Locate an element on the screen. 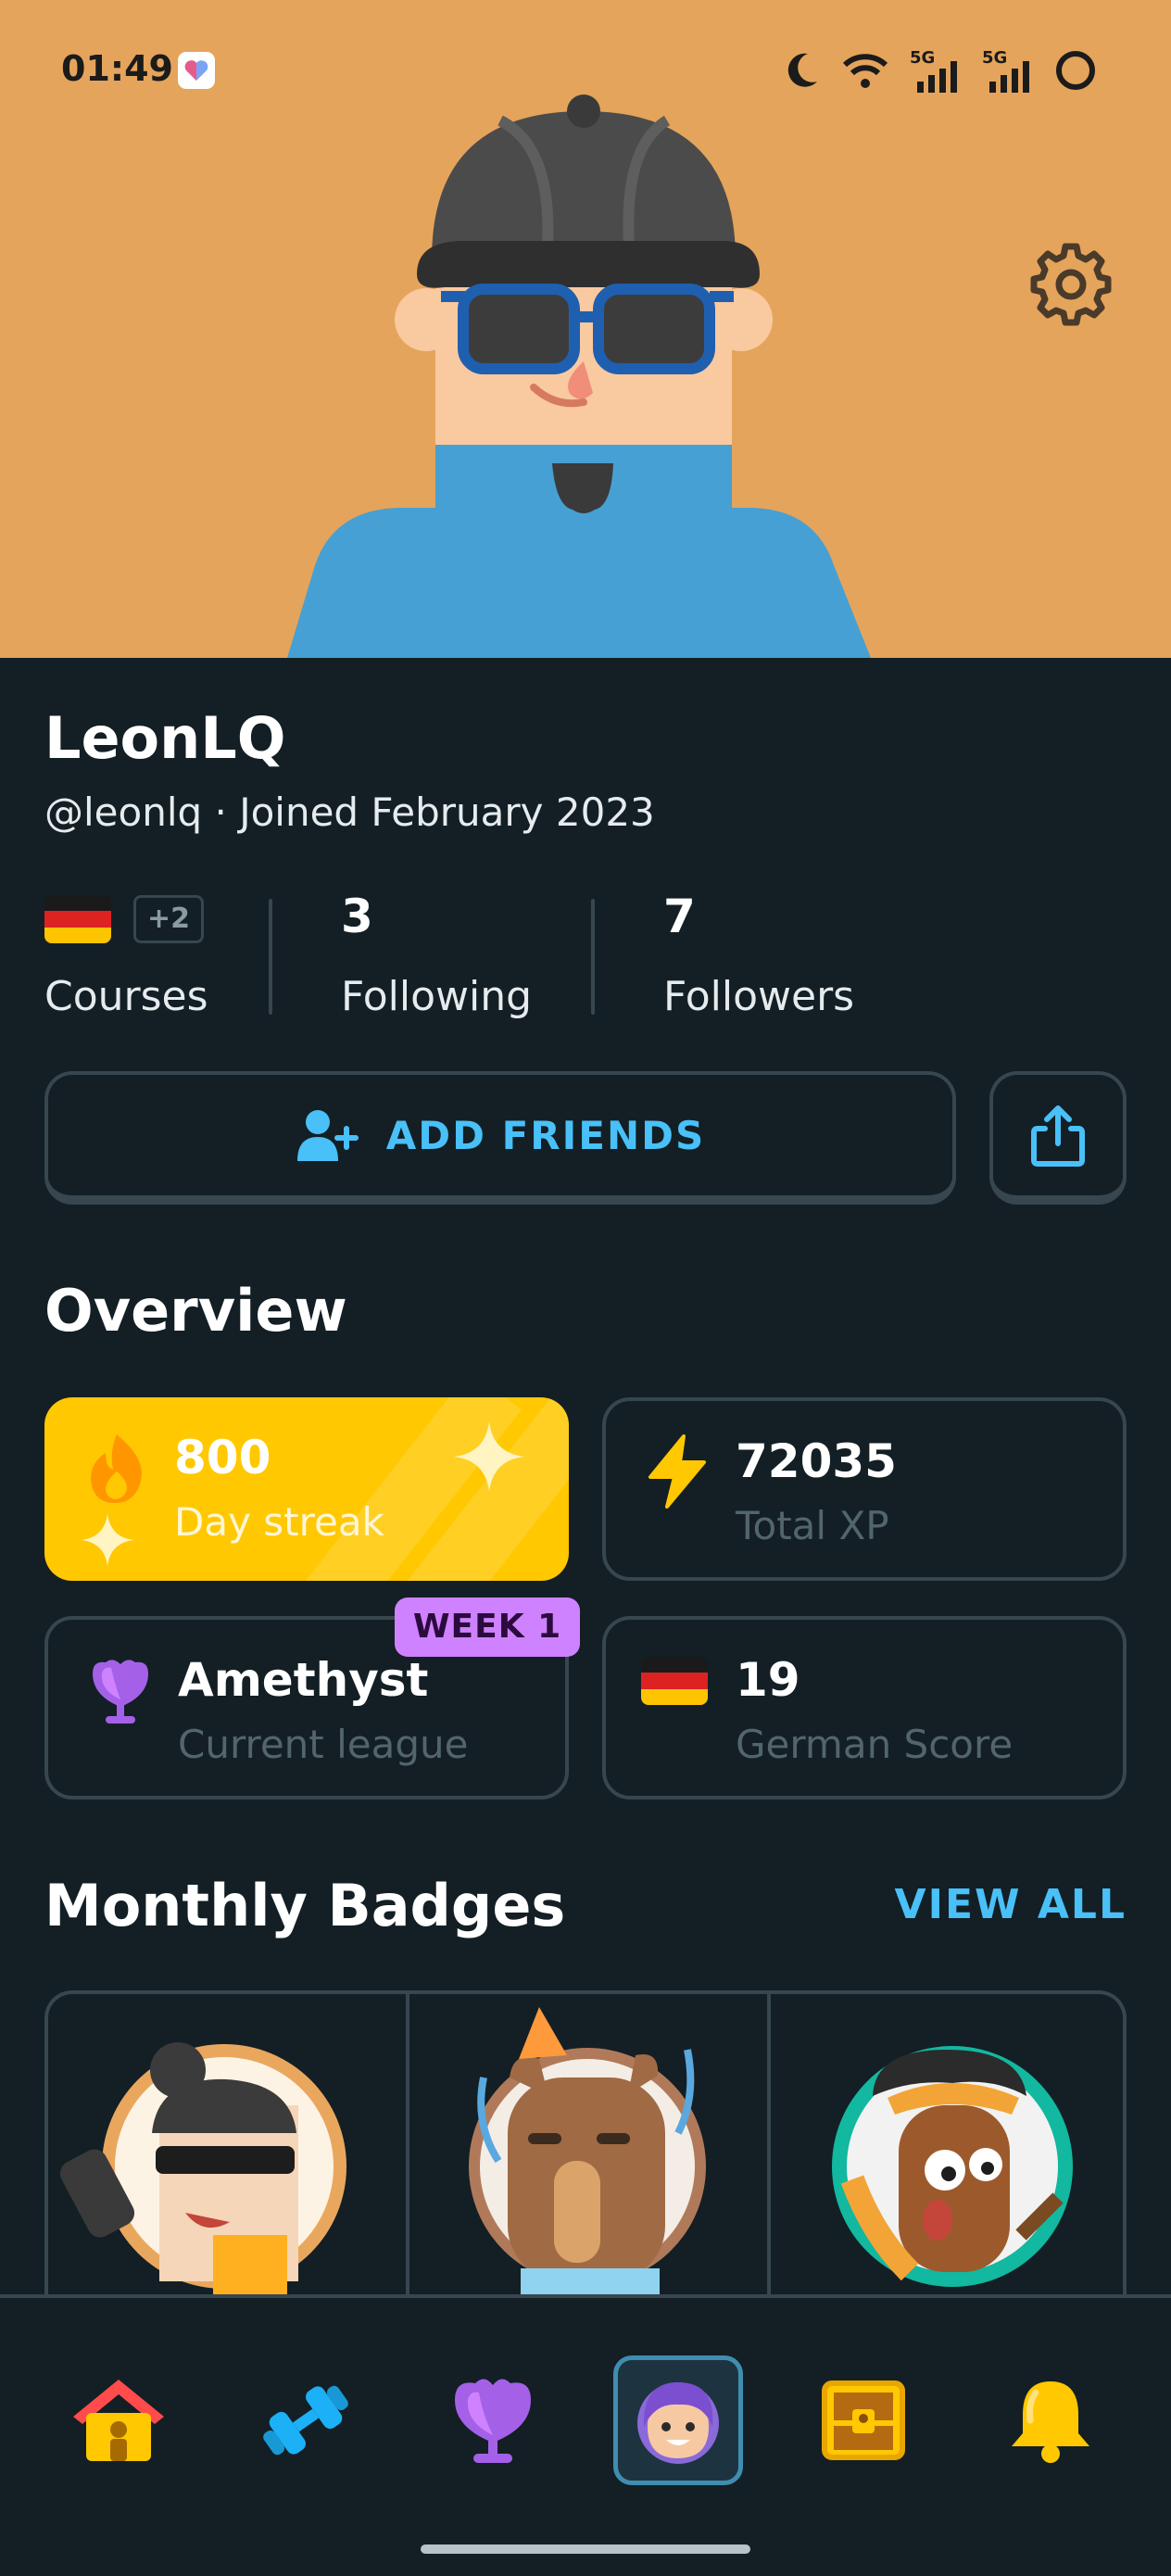 This screenshot has width=1171, height=2576. view-all-link: VIEW ALL is located at coordinates (1011, 1905).